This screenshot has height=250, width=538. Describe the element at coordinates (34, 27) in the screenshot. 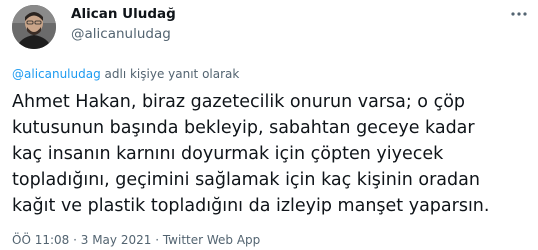

I see `avatar` at that location.